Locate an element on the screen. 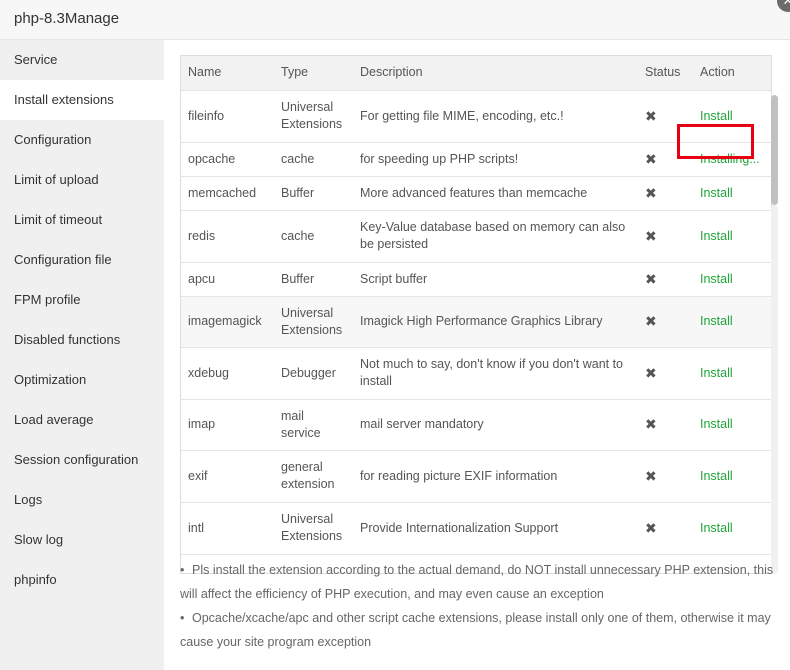  ext-name: exif is located at coordinates (227, 476).